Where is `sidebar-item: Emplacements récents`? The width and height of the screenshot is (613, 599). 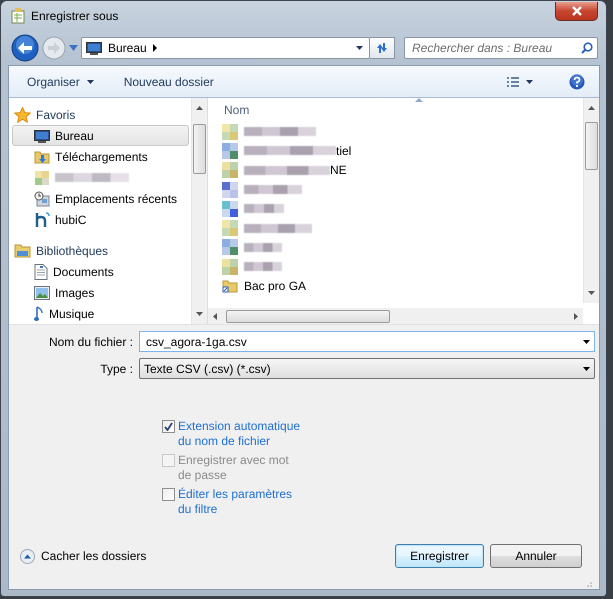
sidebar-item: Emplacements récents is located at coordinates (100, 198).